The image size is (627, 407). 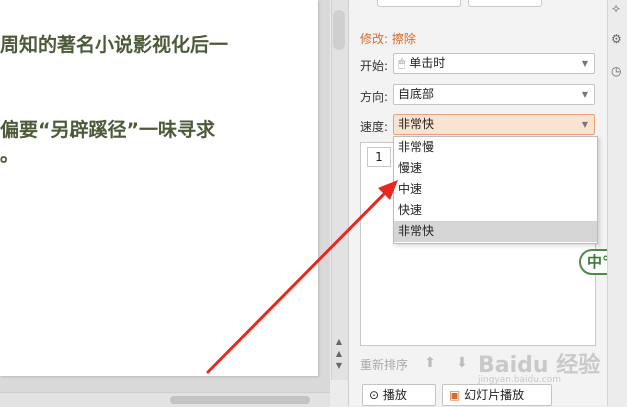 What do you see at coordinates (339, 190) in the screenshot?
I see `vertical-scrollbar` at bounding box center [339, 190].